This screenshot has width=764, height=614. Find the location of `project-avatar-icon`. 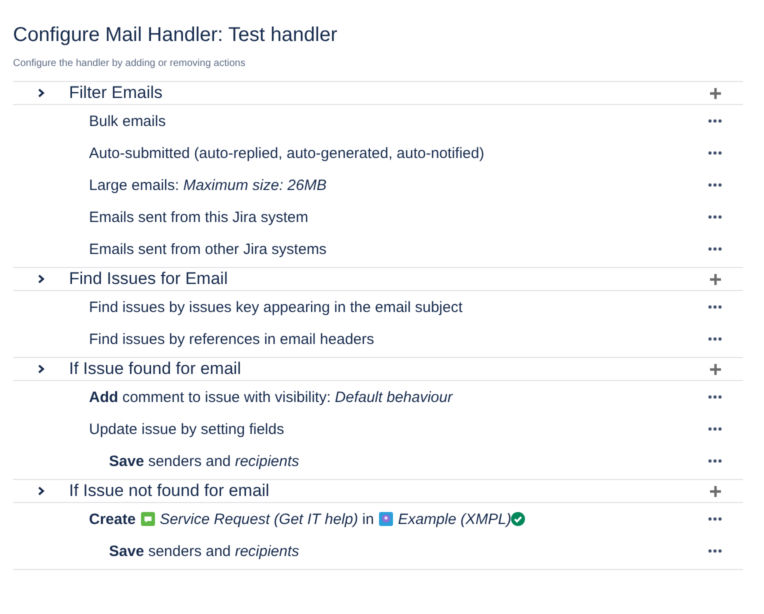

project-avatar-icon is located at coordinates (385, 519).